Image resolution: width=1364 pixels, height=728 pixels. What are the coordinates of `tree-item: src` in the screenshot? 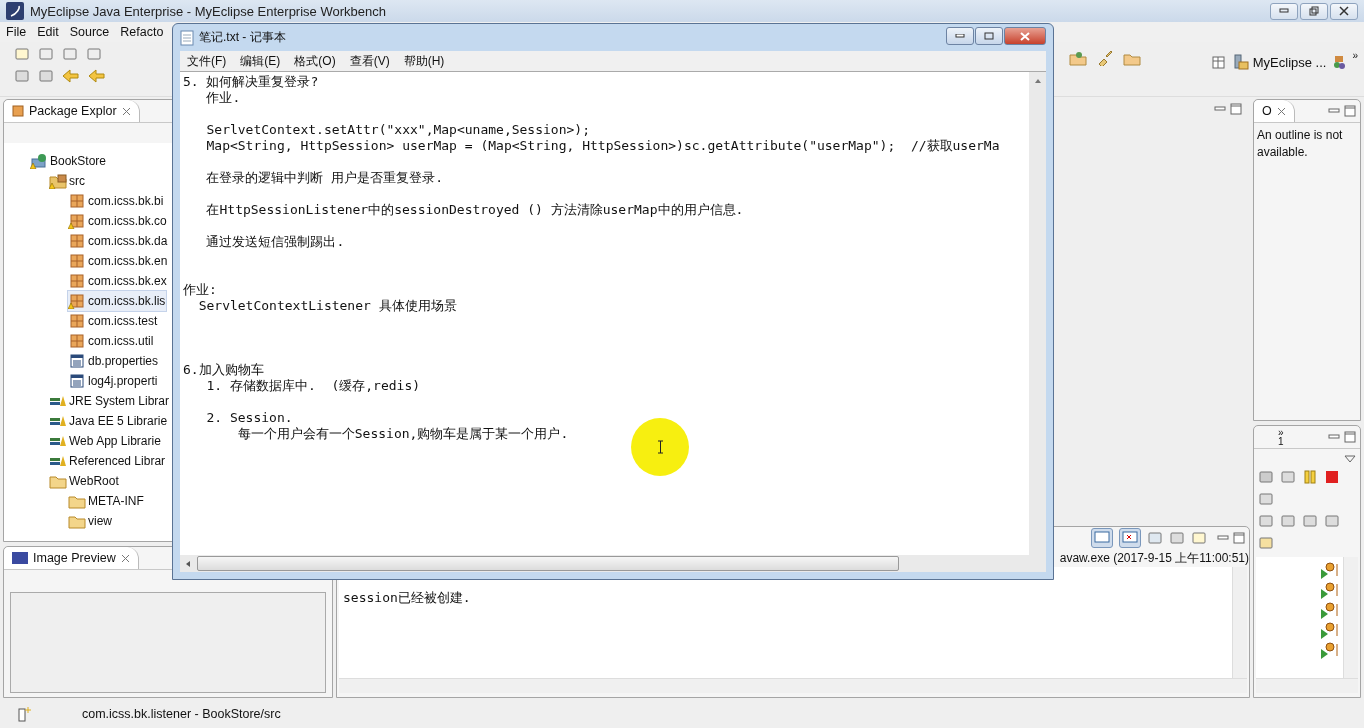 It's located at (67, 181).